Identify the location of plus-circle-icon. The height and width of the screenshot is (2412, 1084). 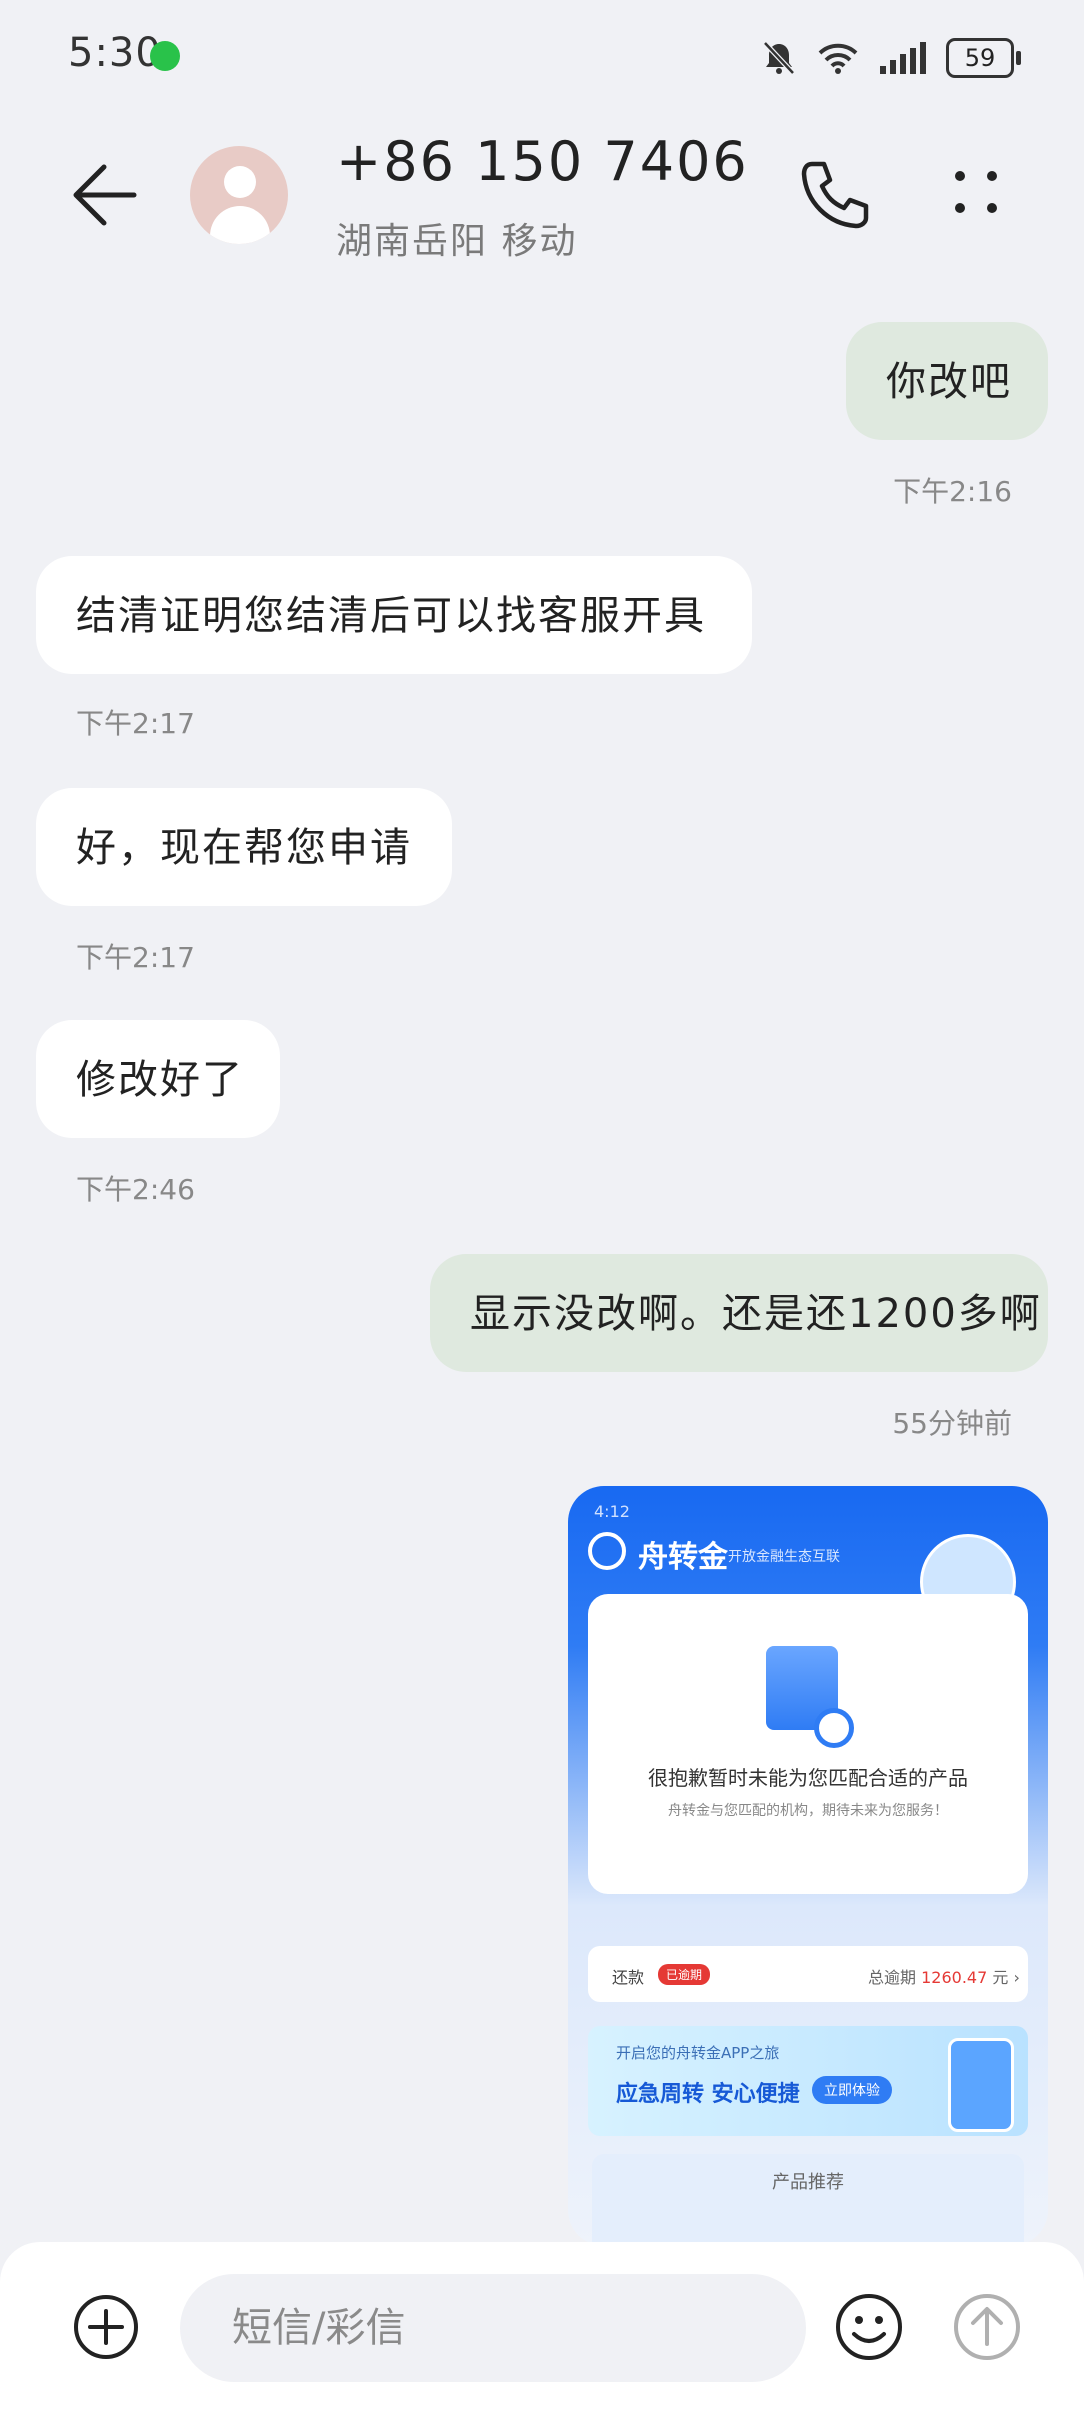
(106, 2327).